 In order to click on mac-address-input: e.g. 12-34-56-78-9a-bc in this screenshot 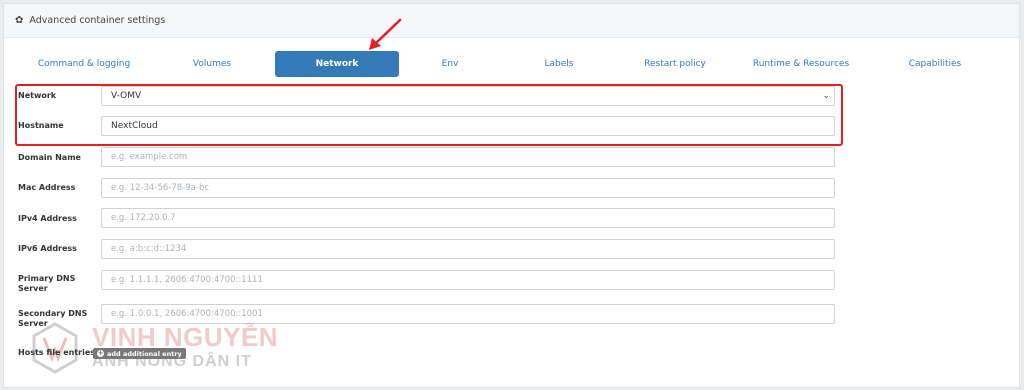, I will do `click(468, 188)`.